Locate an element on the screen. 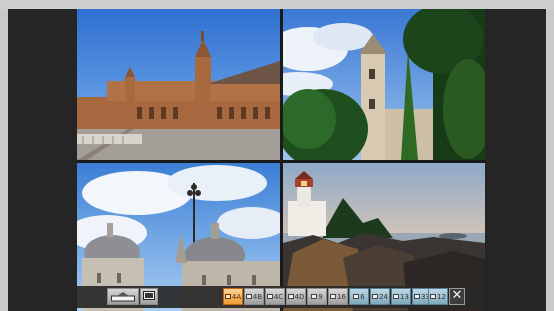  monitor-button is located at coordinates (149, 296).